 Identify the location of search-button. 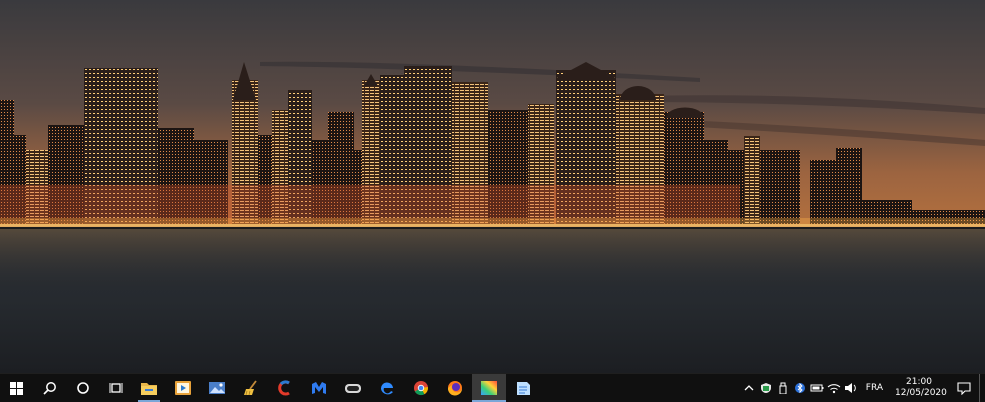
(49, 388).